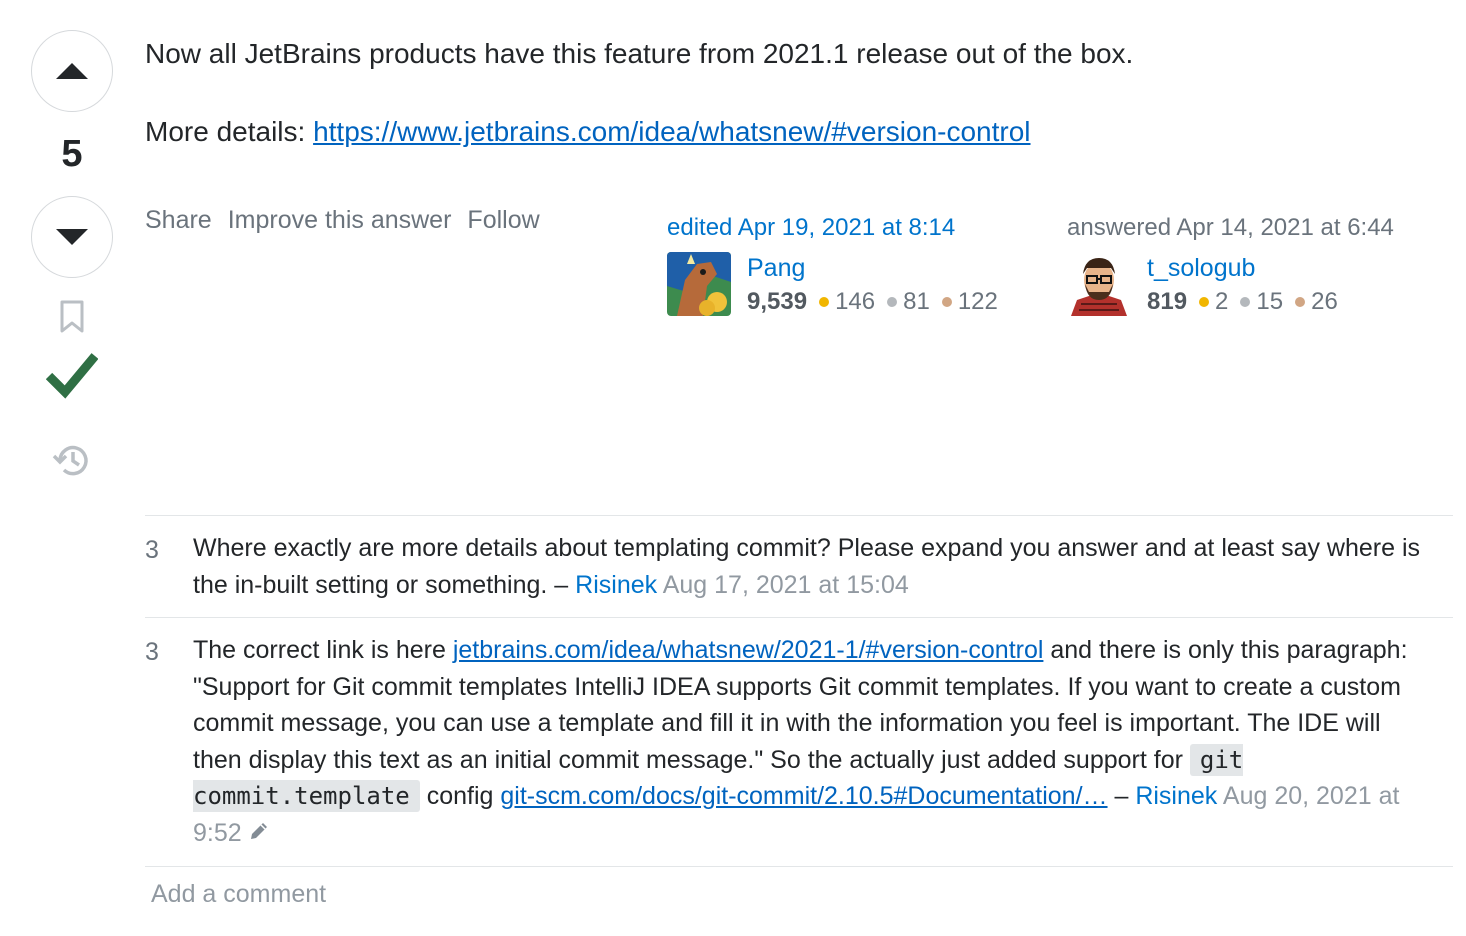  What do you see at coordinates (1270, 301) in the screenshot?
I see `silver-count: 15` at bounding box center [1270, 301].